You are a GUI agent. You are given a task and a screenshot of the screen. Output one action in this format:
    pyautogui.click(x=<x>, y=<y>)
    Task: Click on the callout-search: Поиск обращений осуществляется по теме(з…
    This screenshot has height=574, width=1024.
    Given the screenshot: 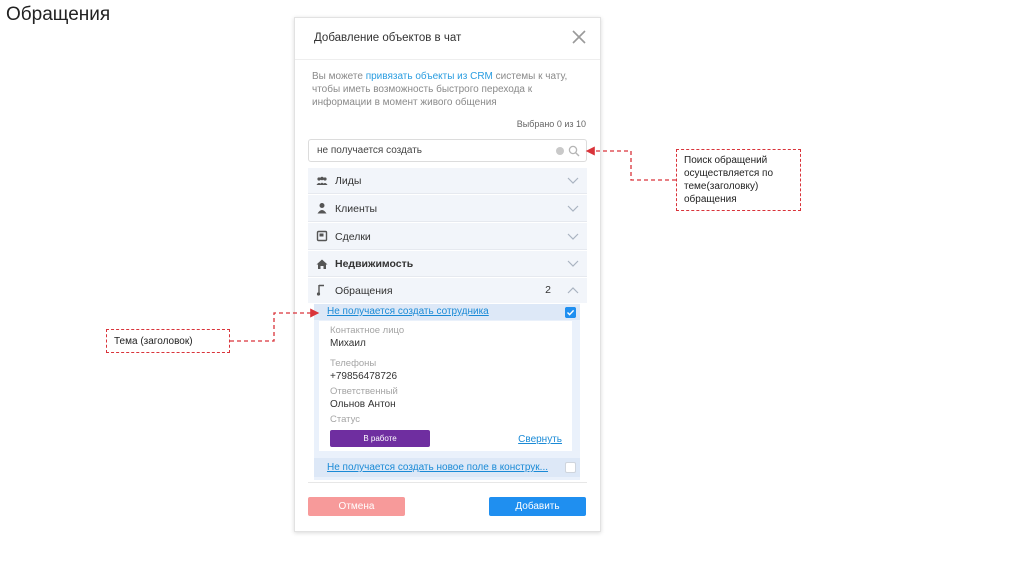 What is the action you would take?
    pyautogui.click(x=738, y=180)
    